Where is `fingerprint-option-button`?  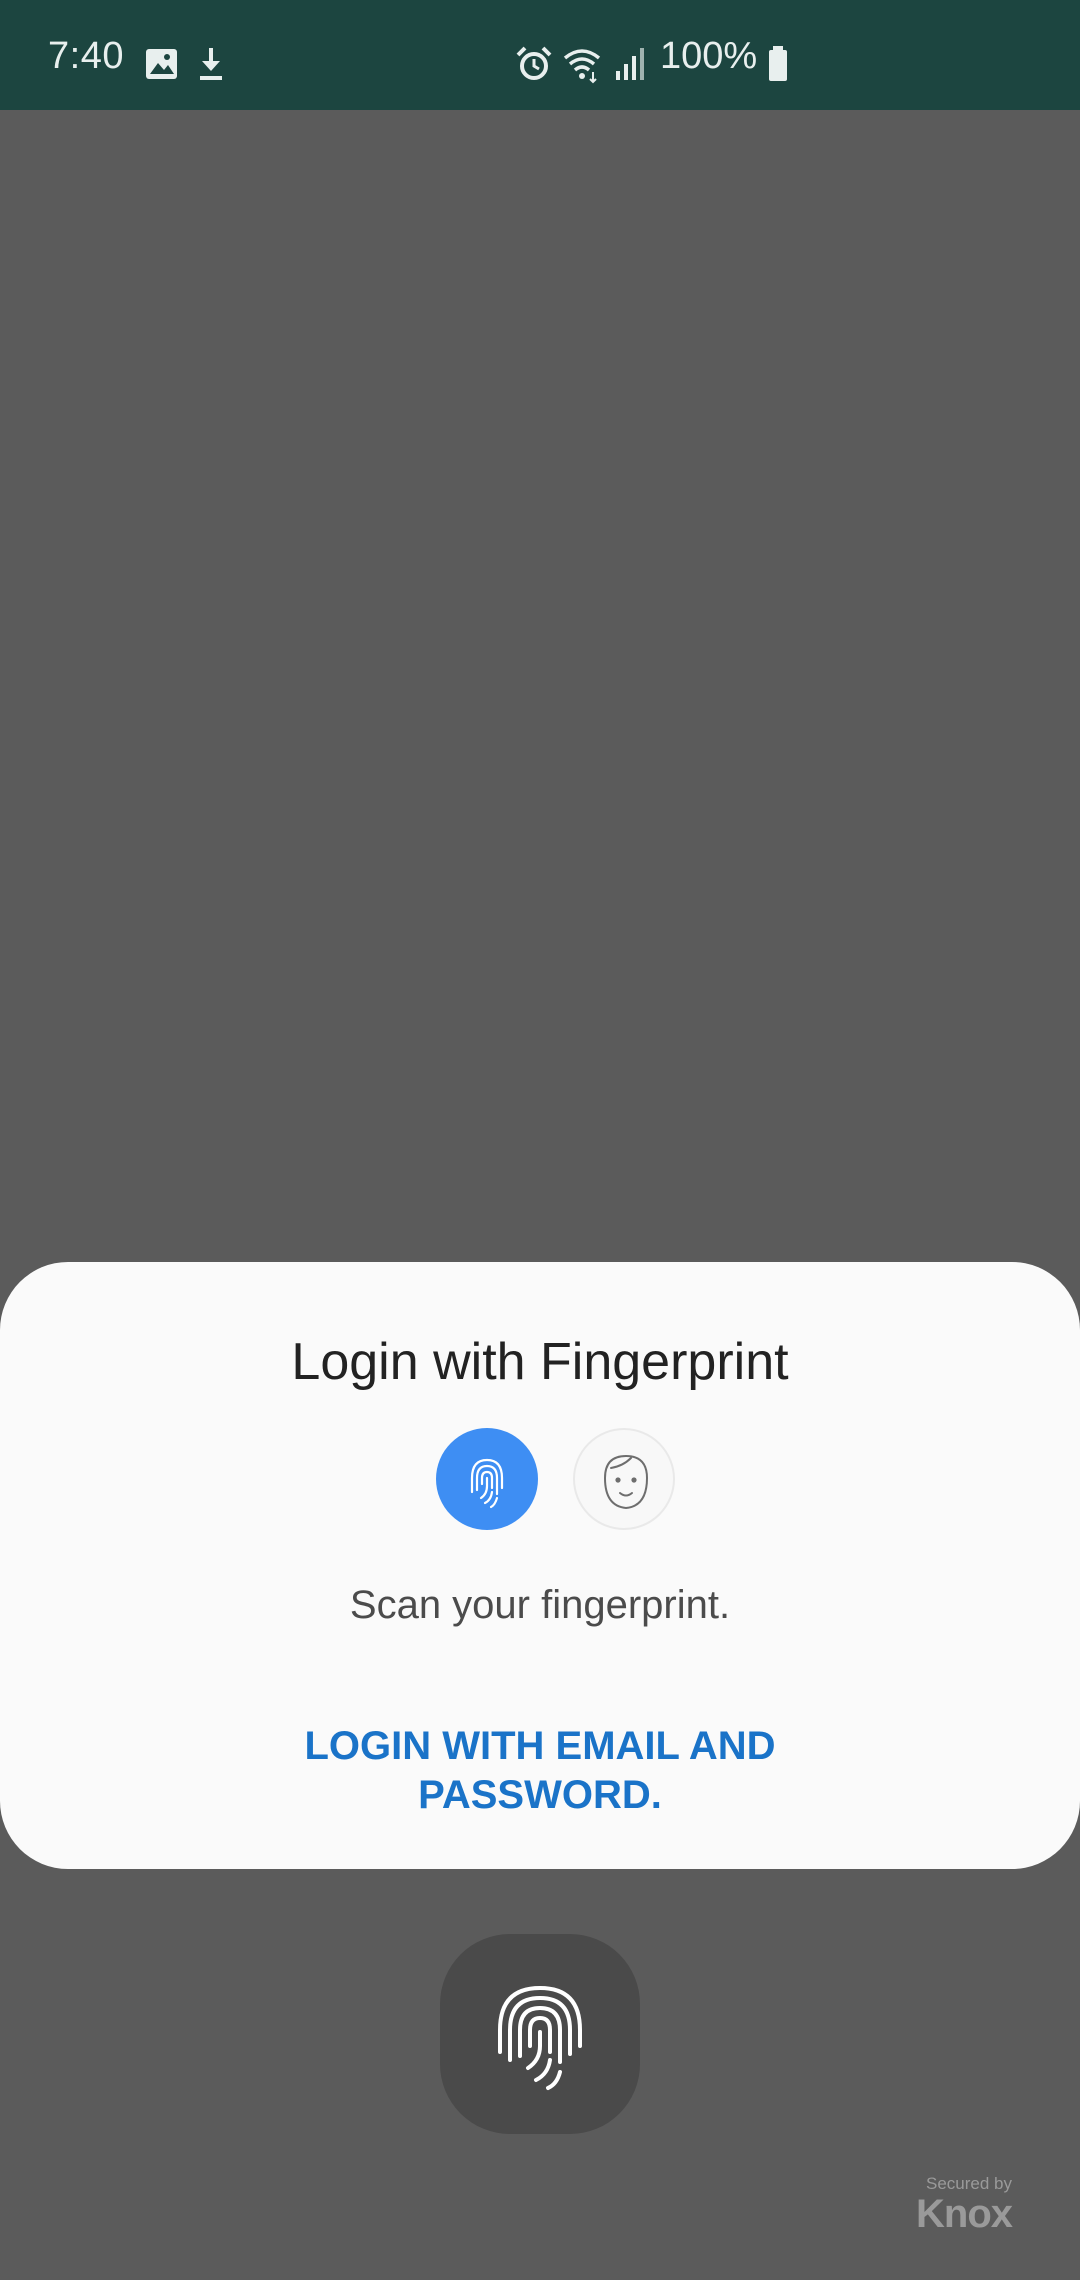 fingerprint-option-button is located at coordinates (487, 1479).